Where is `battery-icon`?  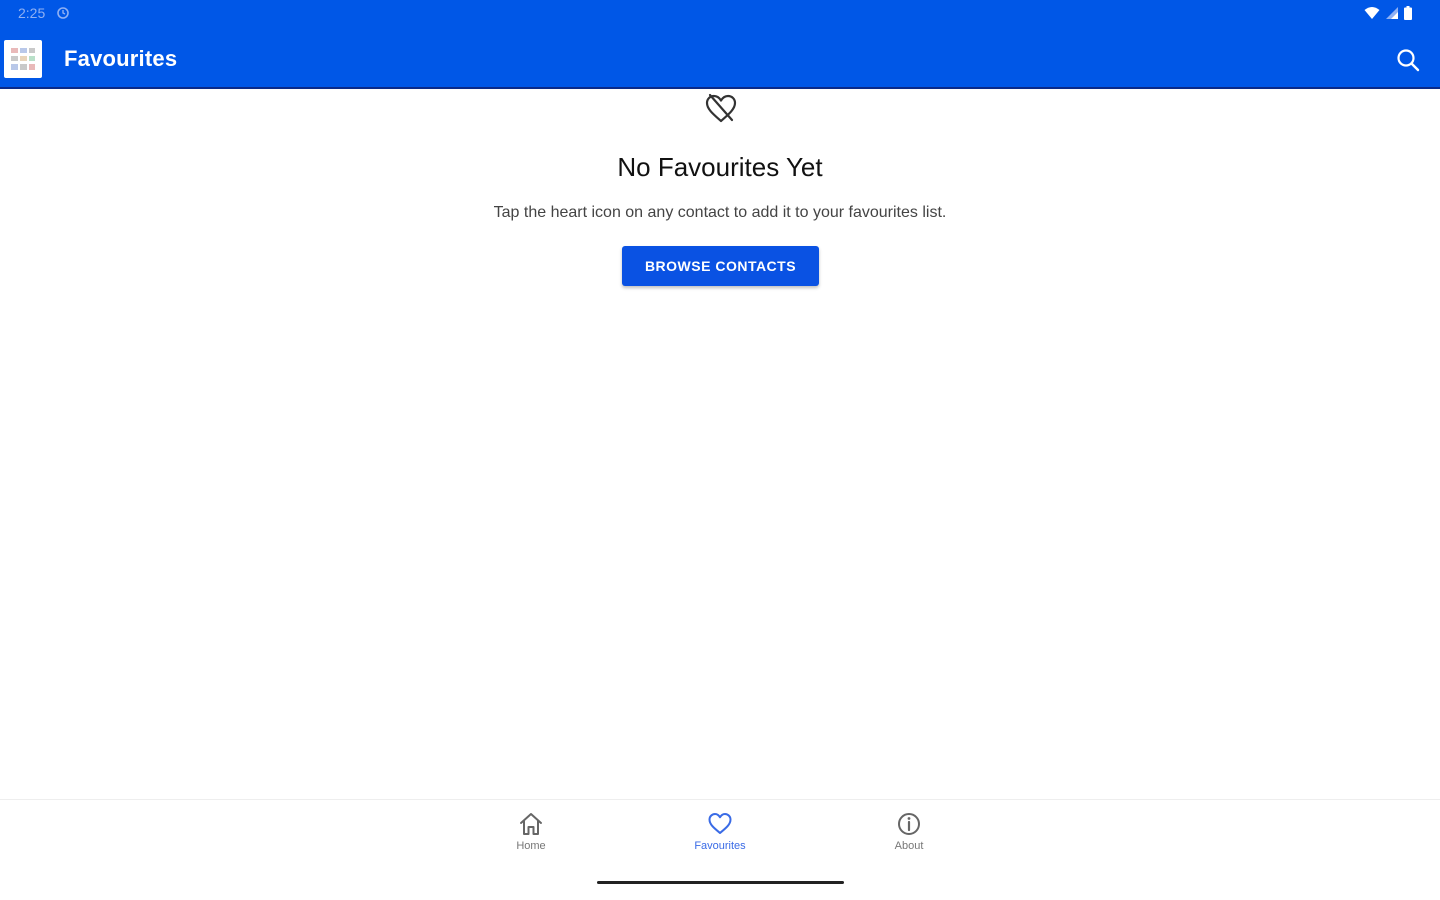
battery-icon is located at coordinates (1408, 13).